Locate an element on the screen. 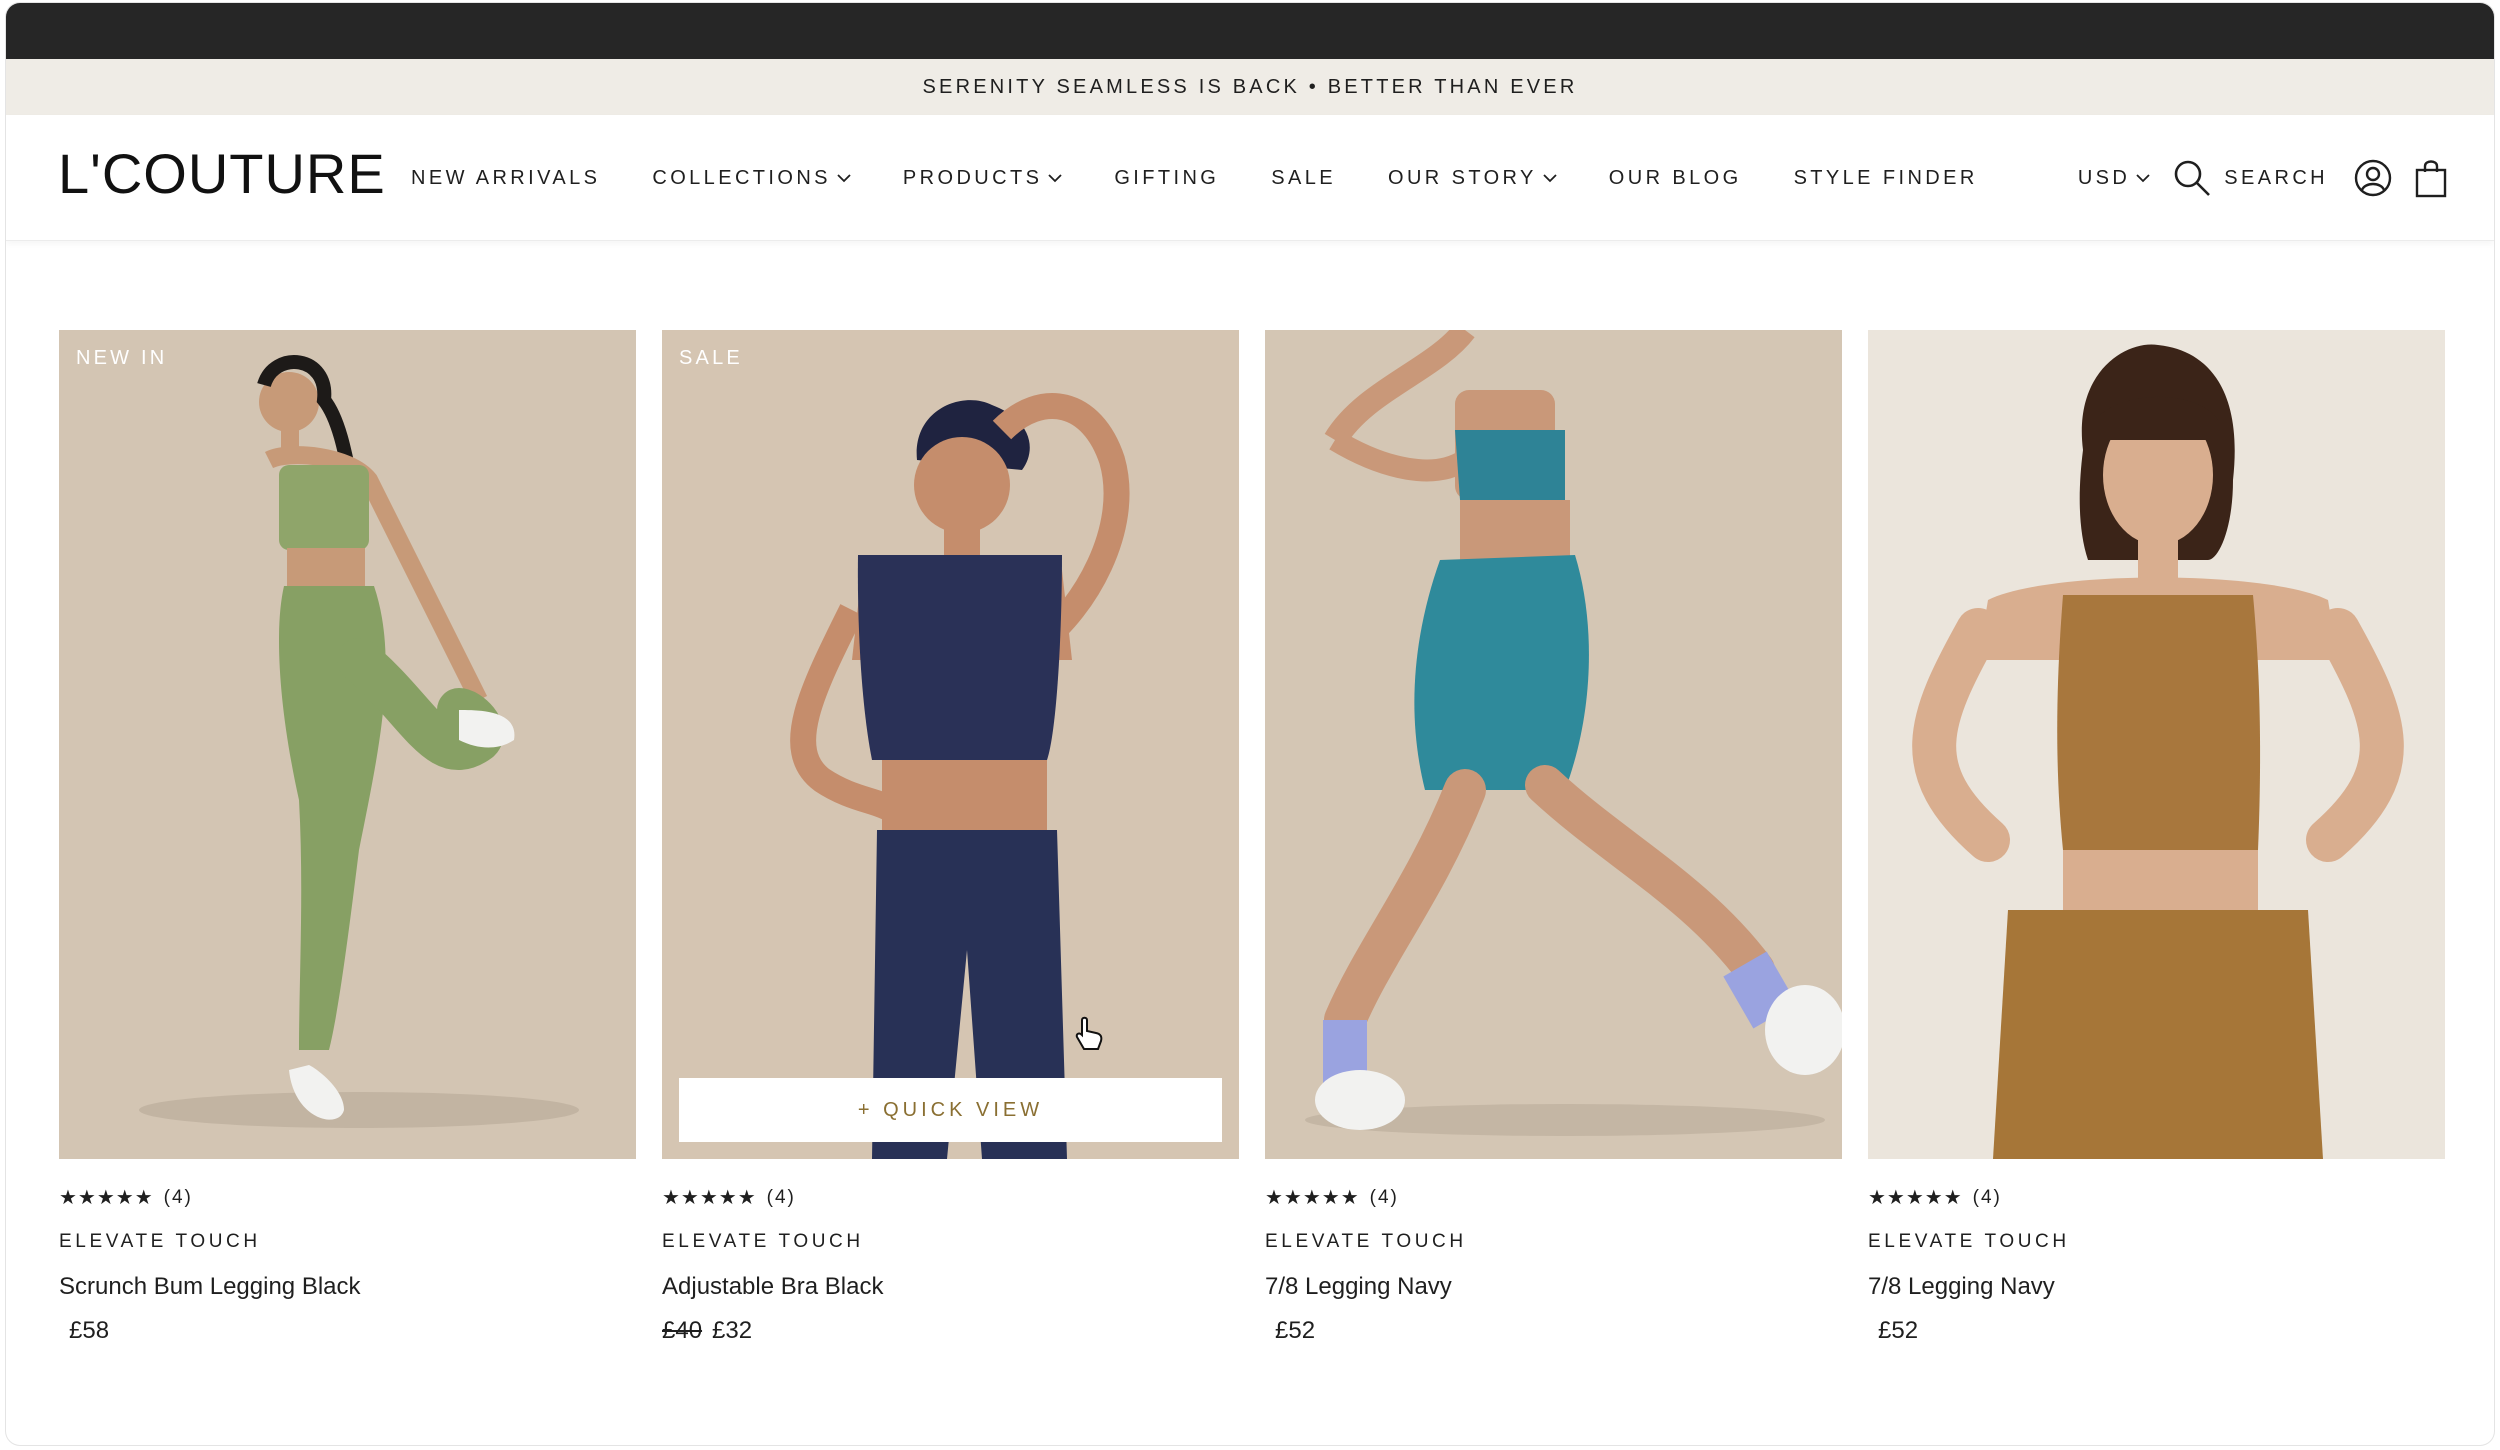 The image size is (2500, 1450). cart-button is located at coordinates (2431, 178).